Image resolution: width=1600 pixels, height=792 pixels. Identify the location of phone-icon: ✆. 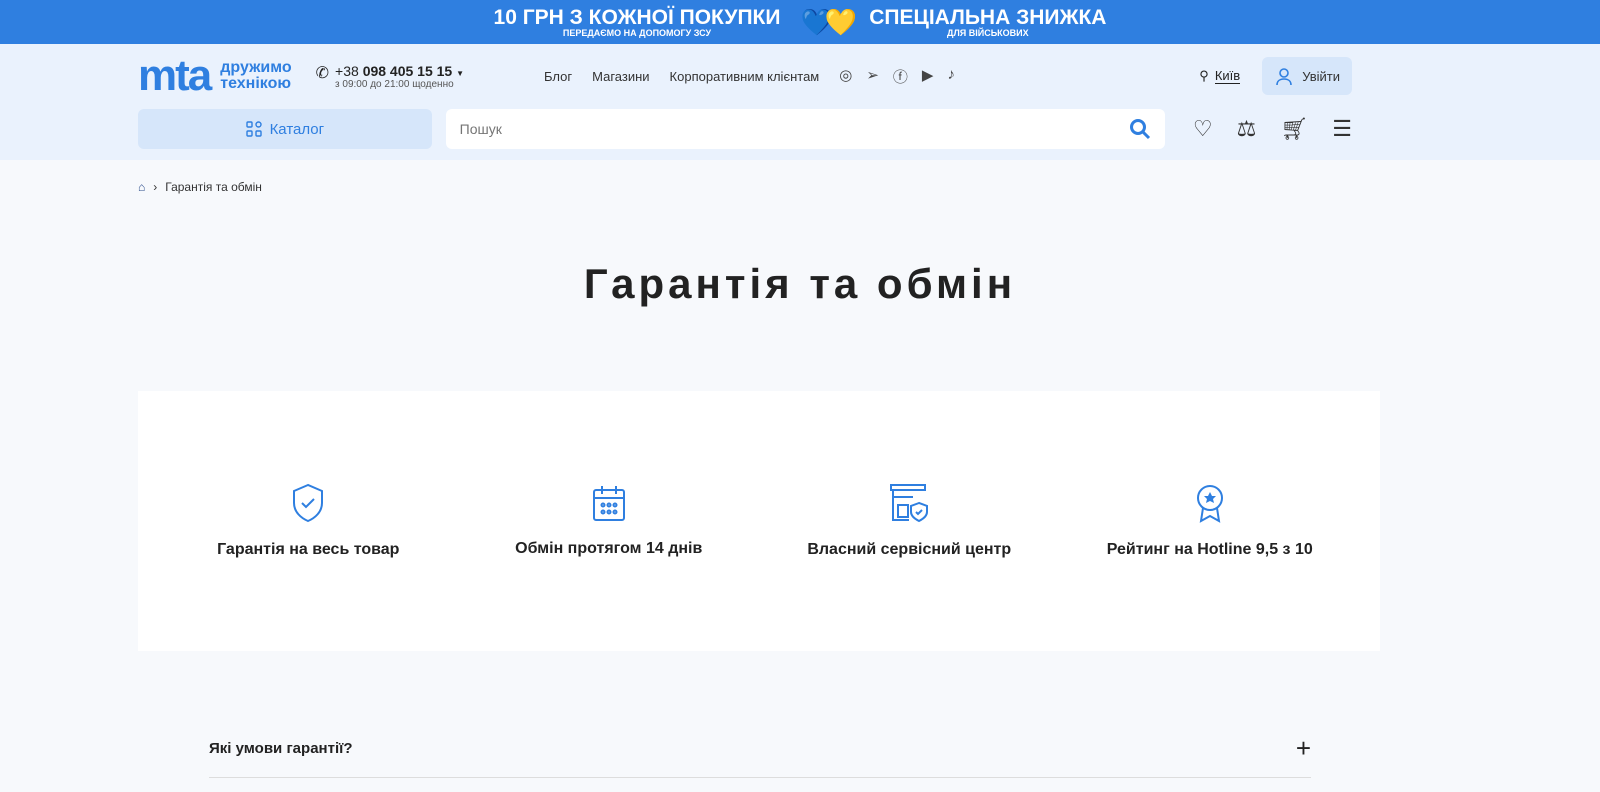
(322, 73).